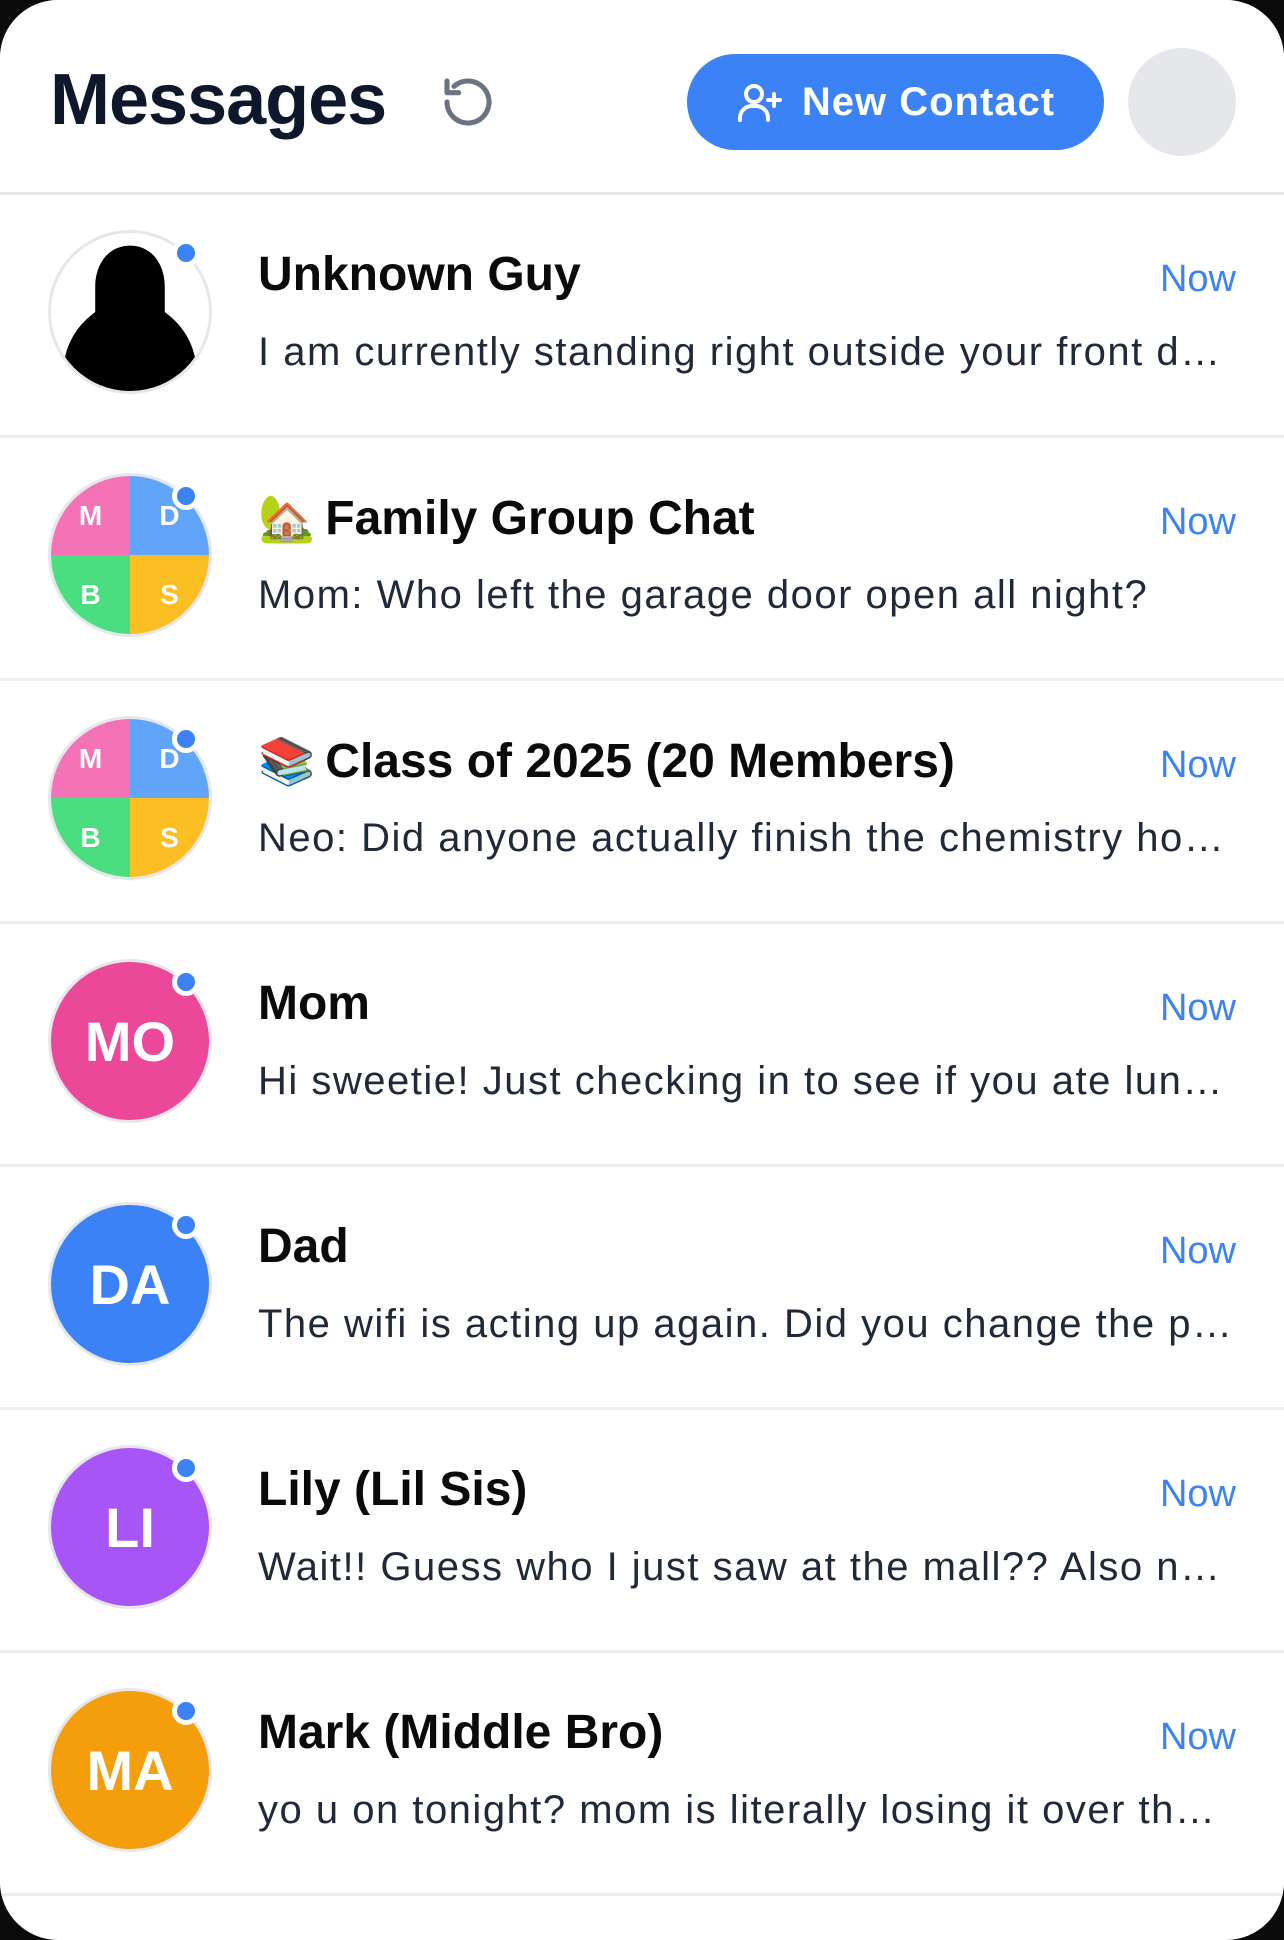 Image resolution: width=1284 pixels, height=1940 pixels. I want to click on refresh-icon, so click(468, 102).